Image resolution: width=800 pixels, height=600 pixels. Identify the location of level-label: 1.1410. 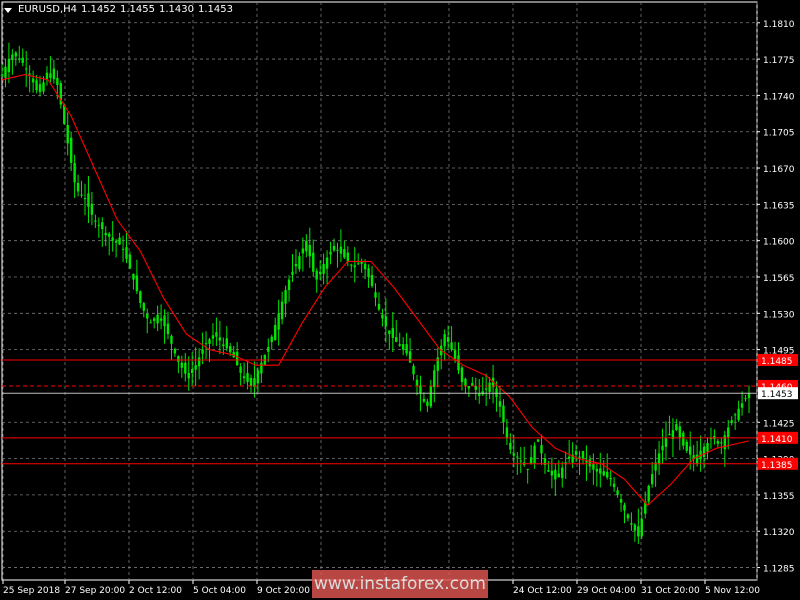
(777, 440).